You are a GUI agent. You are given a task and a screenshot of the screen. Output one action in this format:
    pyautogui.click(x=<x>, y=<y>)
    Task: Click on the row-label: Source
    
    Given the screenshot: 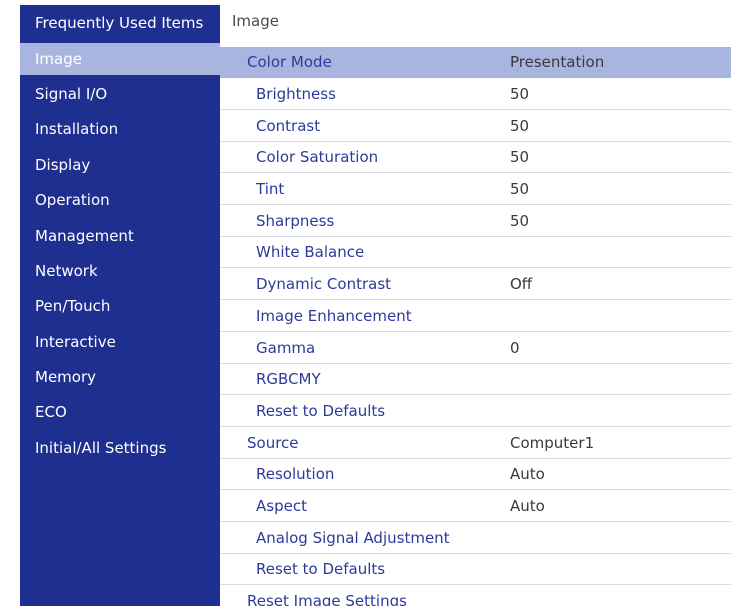 What is the action you would take?
    pyautogui.click(x=273, y=443)
    